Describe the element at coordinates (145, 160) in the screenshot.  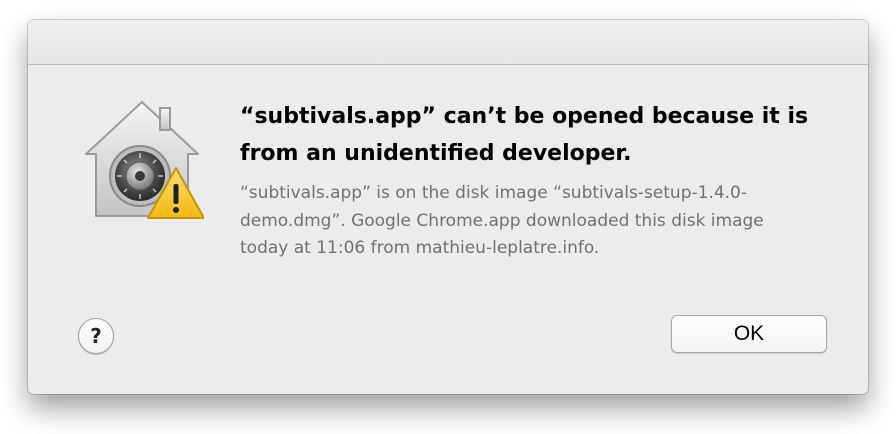
I see `security-house-icon` at that location.